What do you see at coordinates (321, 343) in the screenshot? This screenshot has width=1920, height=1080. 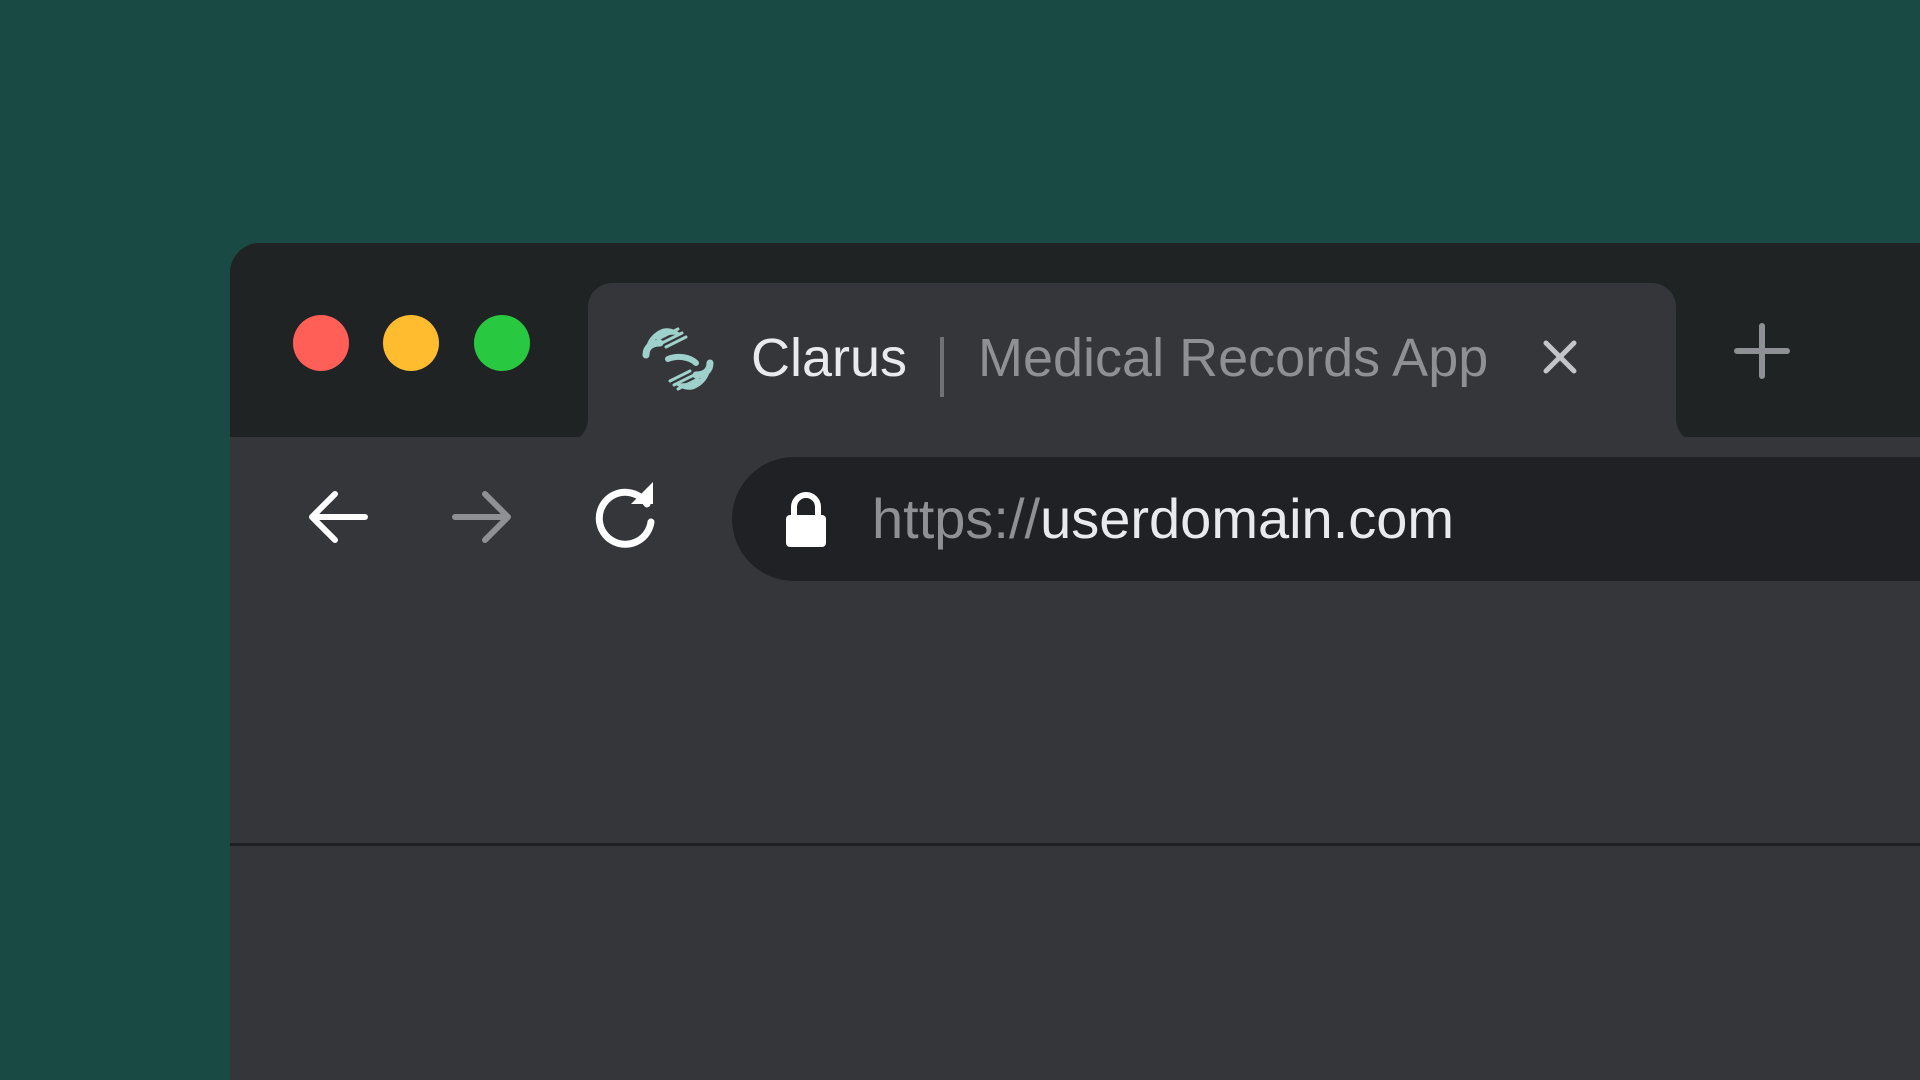 I see `window-close-button` at bounding box center [321, 343].